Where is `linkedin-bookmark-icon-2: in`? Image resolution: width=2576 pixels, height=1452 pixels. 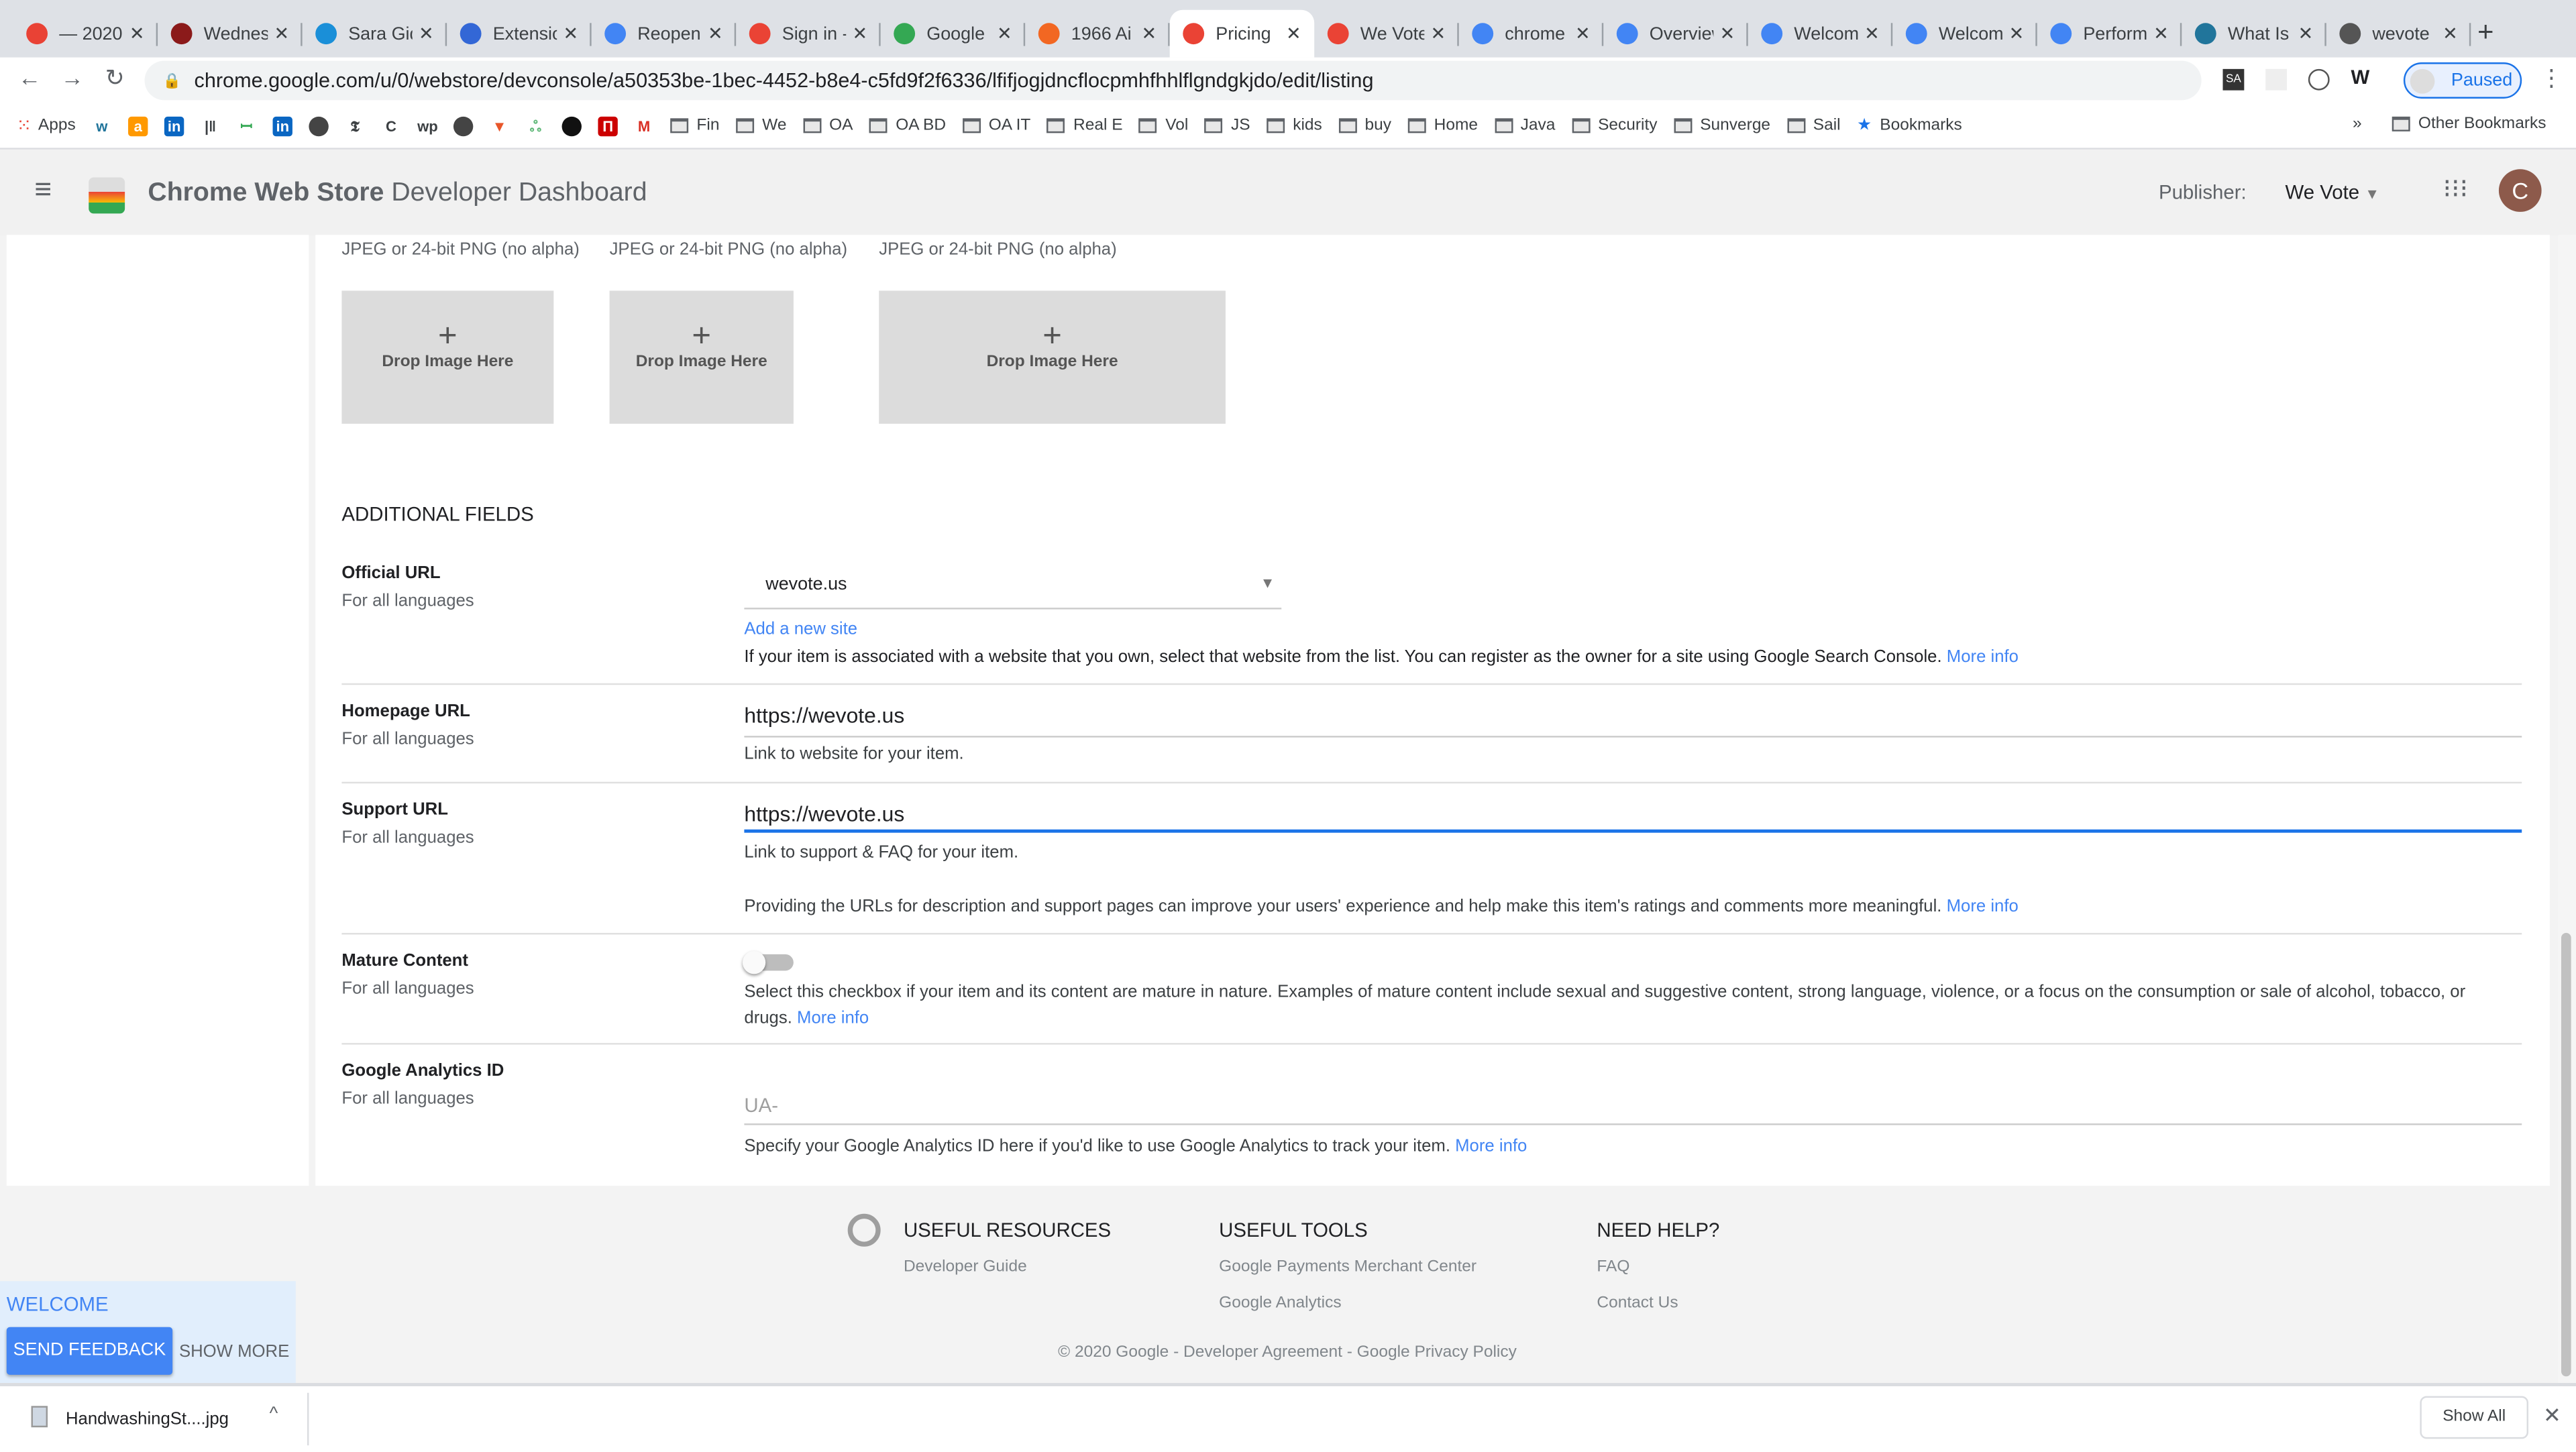
linkedin-bookmark-icon-2: in is located at coordinates (282, 126).